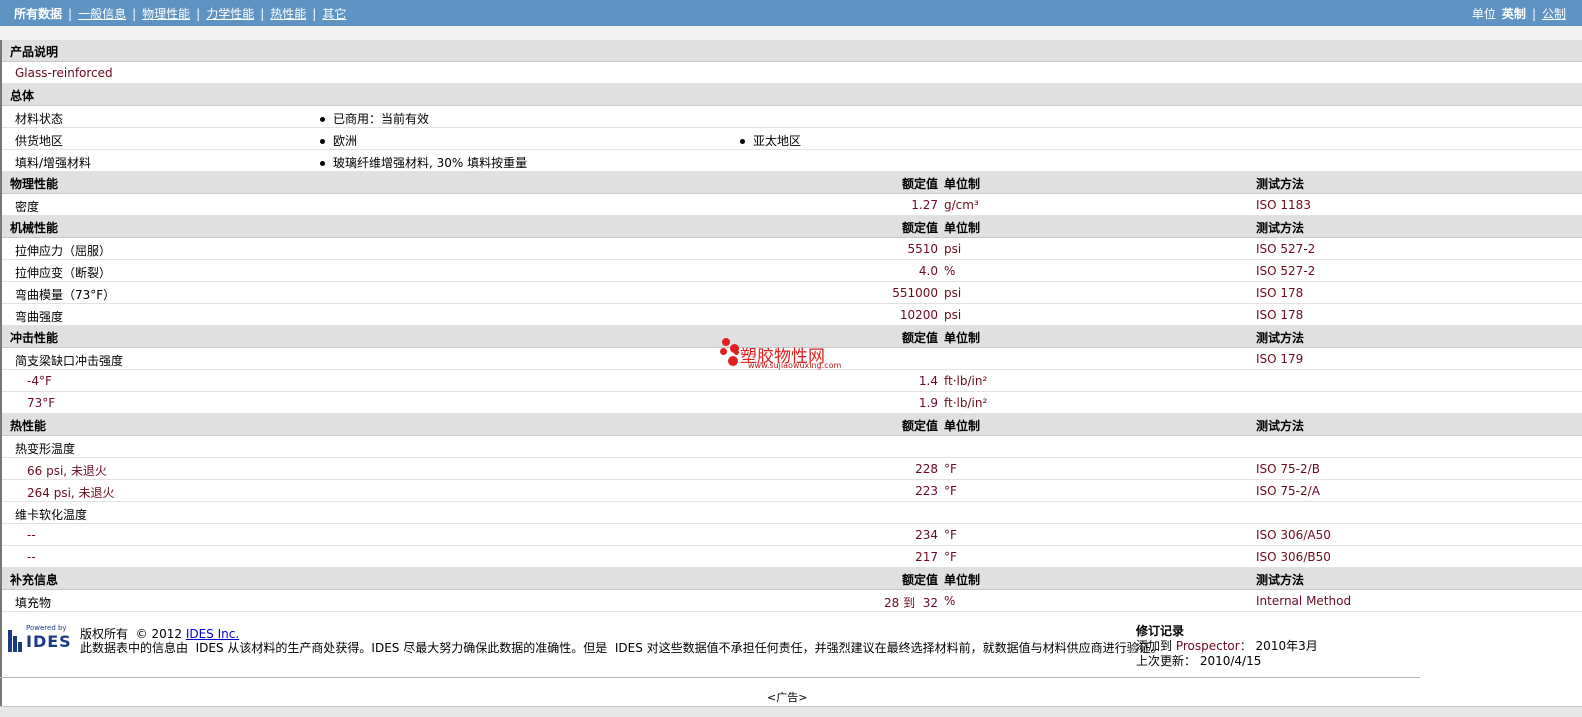  What do you see at coordinates (791, 33) in the screenshot?
I see `nav-spacer` at bounding box center [791, 33].